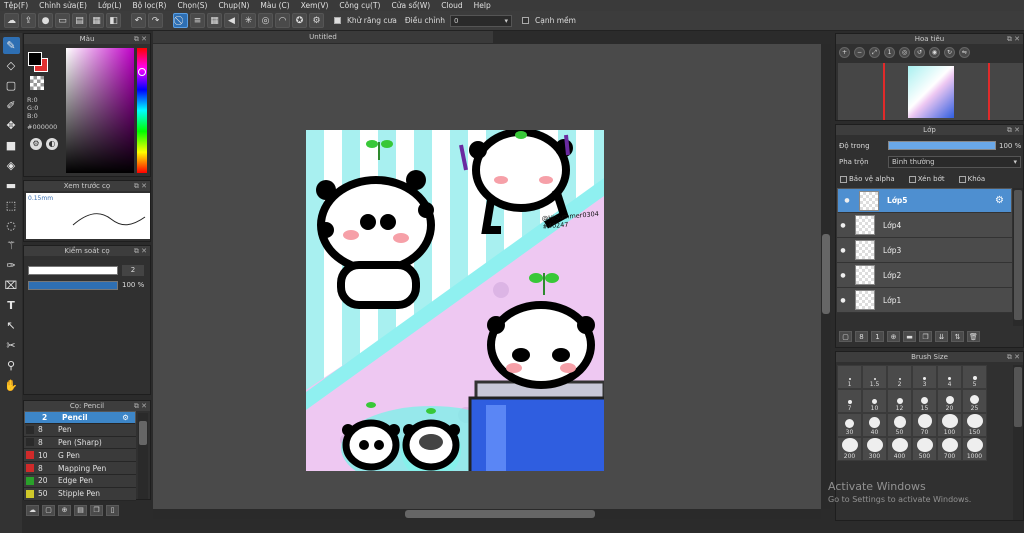 The height and width of the screenshot is (533, 1024). Describe the element at coordinates (899, 377) in the screenshot. I see `brush-size-preset: 2` at that location.